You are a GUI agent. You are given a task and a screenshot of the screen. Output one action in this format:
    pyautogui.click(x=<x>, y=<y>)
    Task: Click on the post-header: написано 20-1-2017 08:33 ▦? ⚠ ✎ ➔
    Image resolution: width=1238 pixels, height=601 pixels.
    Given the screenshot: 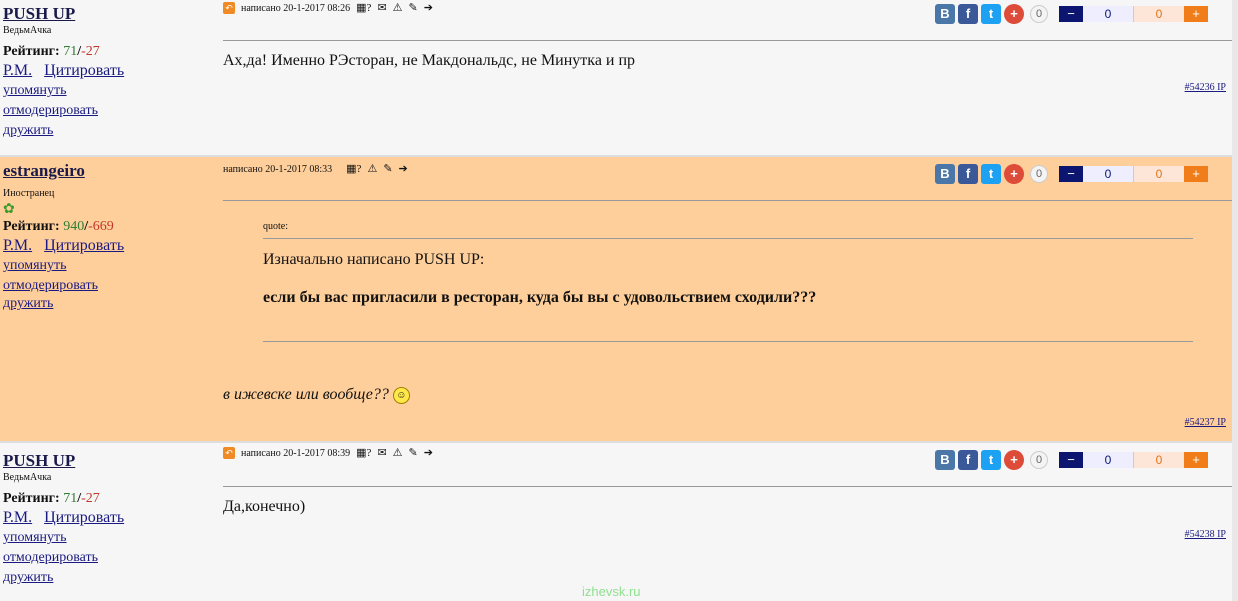 What is the action you would take?
    pyautogui.click(x=315, y=169)
    